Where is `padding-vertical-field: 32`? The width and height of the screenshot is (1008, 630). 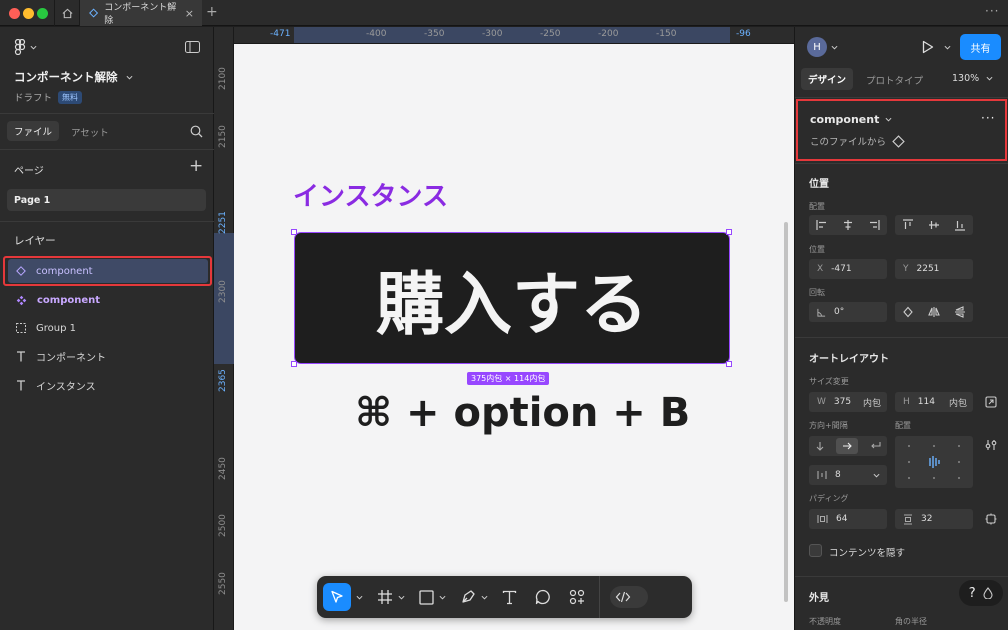
padding-vertical-field: 32 is located at coordinates (934, 519).